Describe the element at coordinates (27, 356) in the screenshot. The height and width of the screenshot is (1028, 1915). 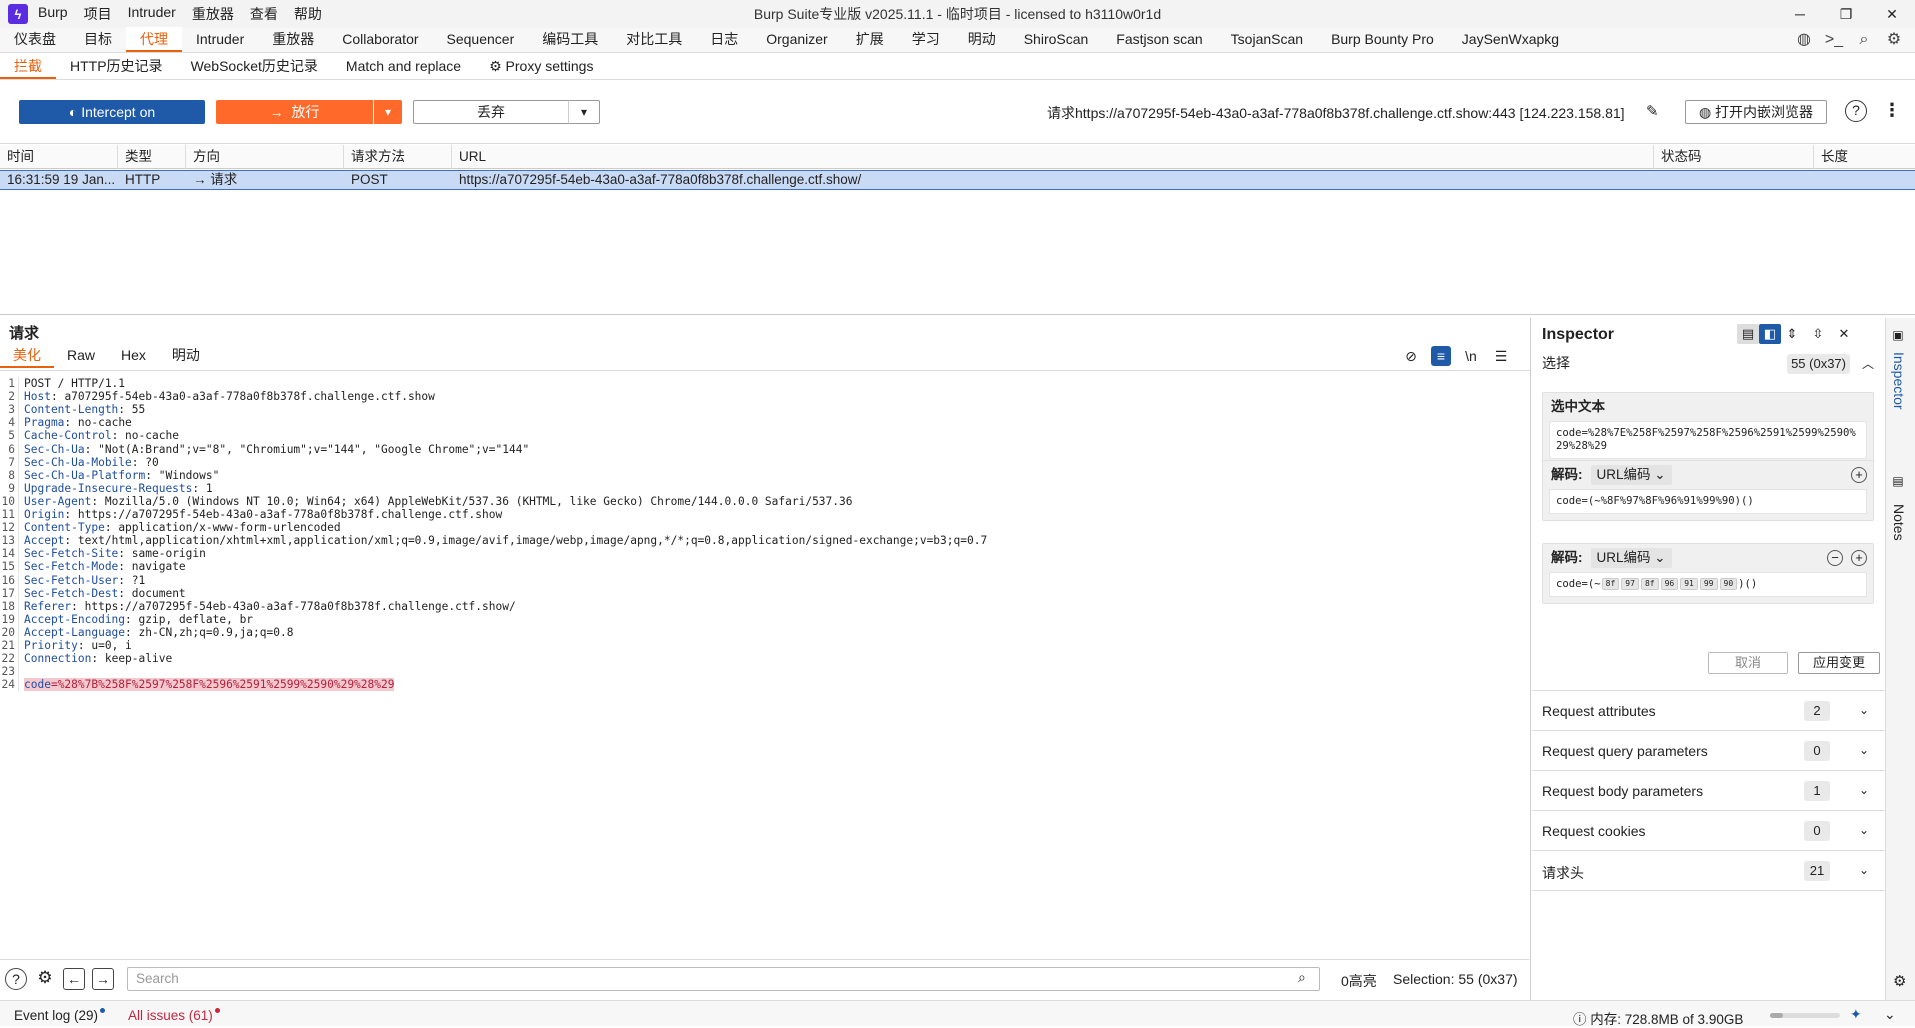
I see `tab-pretty: 美化` at that location.